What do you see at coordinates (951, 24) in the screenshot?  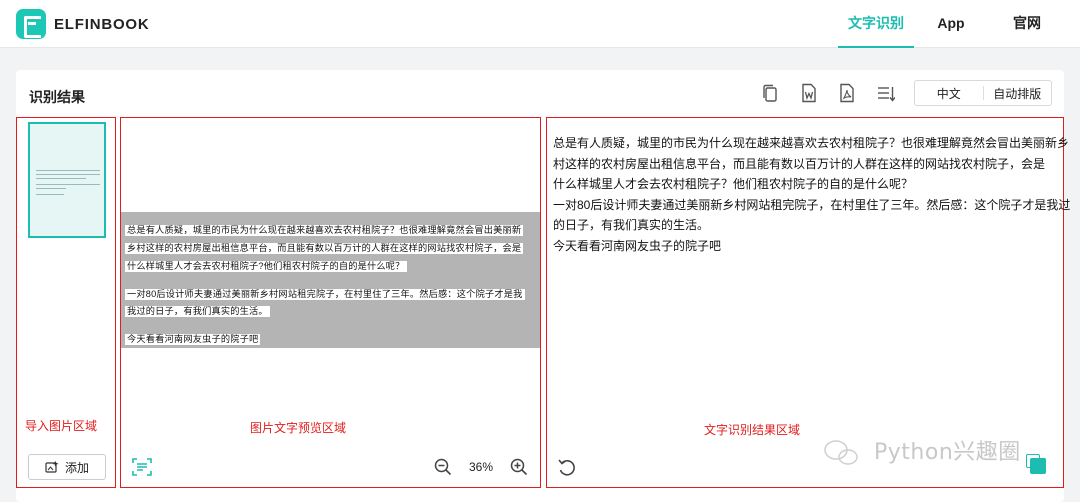 I see `nav-app: App` at bounding box center [951, 24].